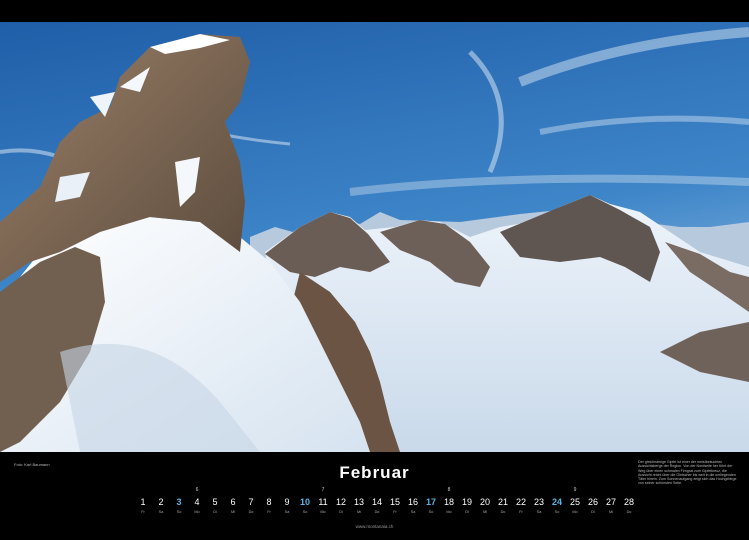 This screenshot has width=749, height=540. I want to click on day-number: 21, so click(502, 502).